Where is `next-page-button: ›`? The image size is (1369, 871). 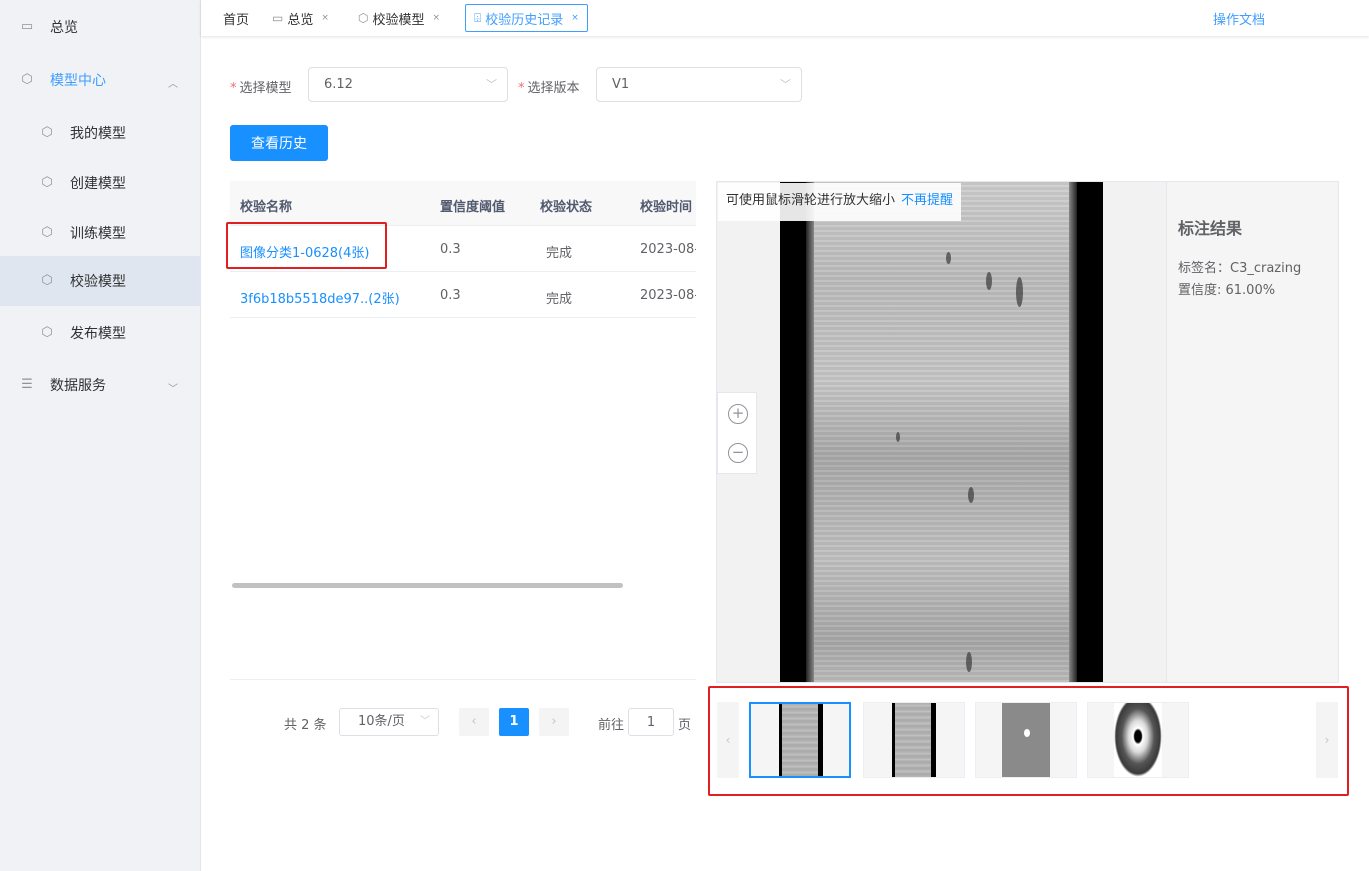
next-page-button: › is located at coordinates (554, 722).